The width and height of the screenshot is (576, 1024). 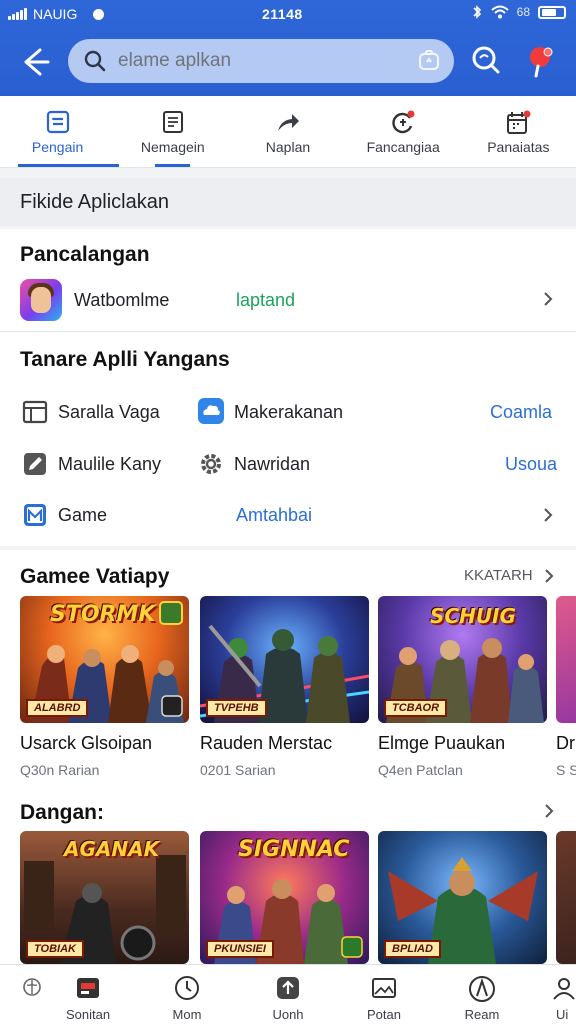 I want to click on grid-item-label: Game, so click(x=83, y=515).